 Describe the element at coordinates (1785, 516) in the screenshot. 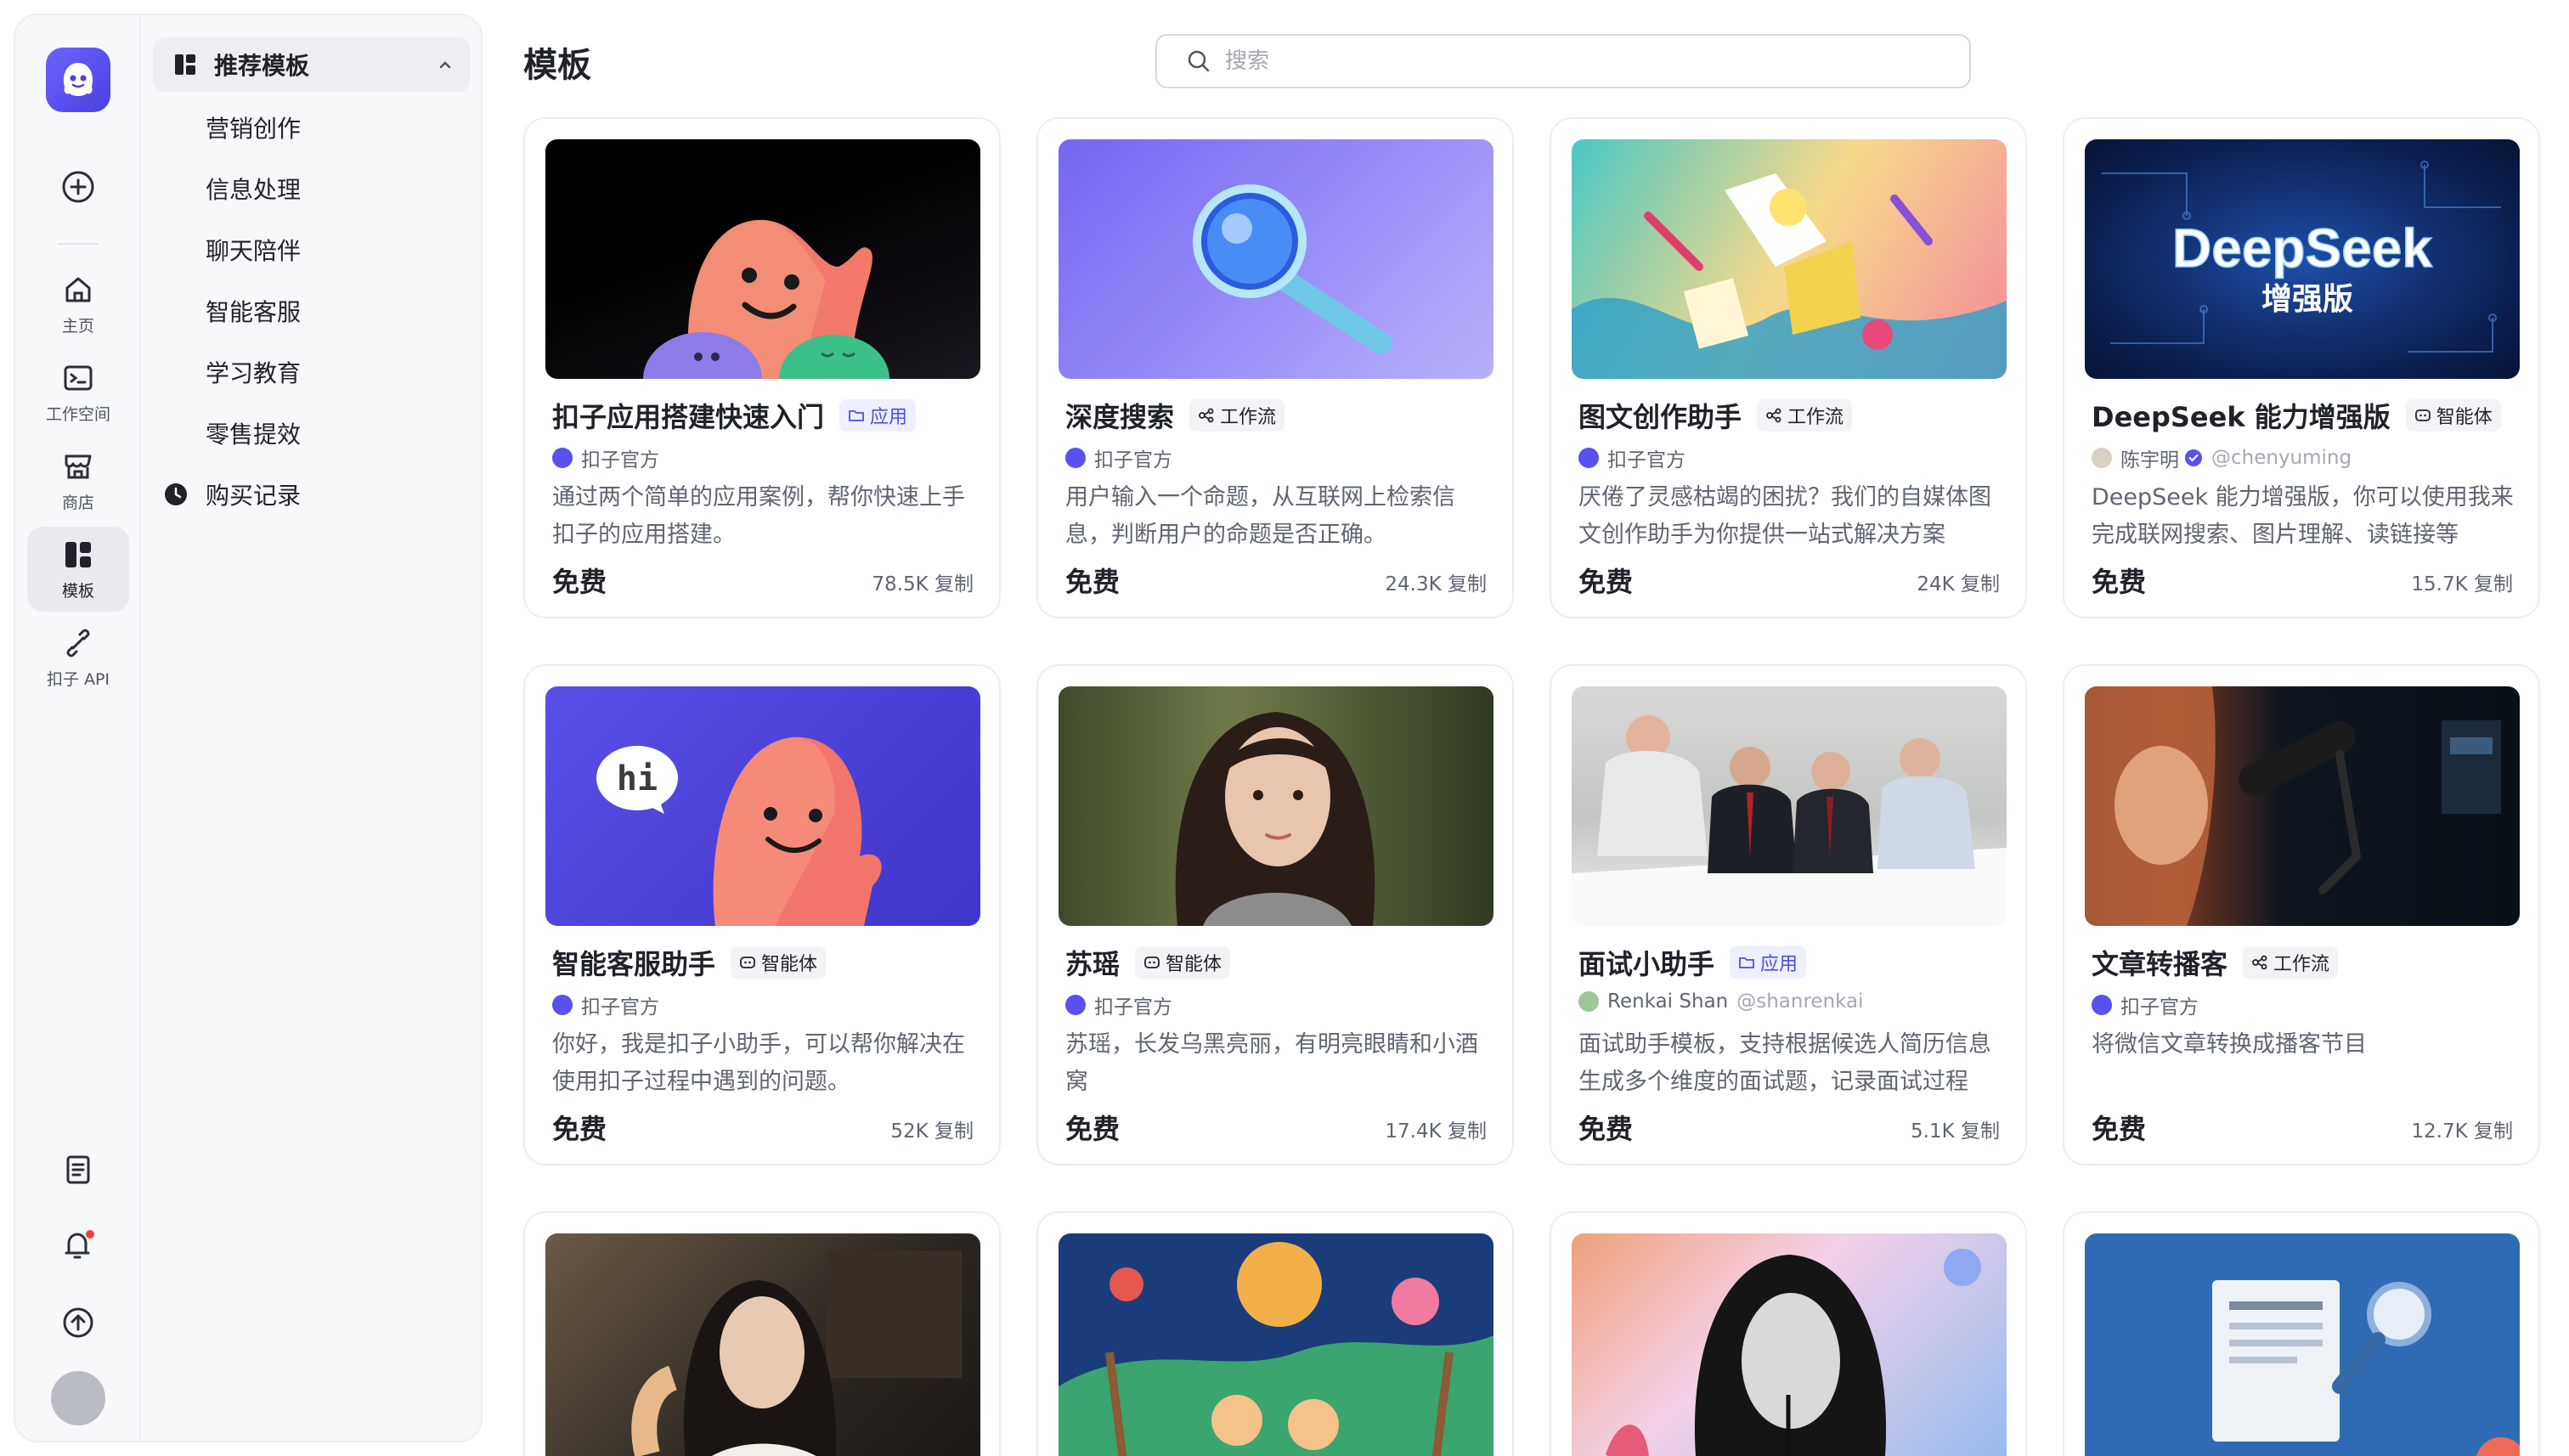

I see `card-description: 厌倦了灵感枯竭的困扰？我们的自媒体图文创作助手为你提供一站式解决方案` at that location.